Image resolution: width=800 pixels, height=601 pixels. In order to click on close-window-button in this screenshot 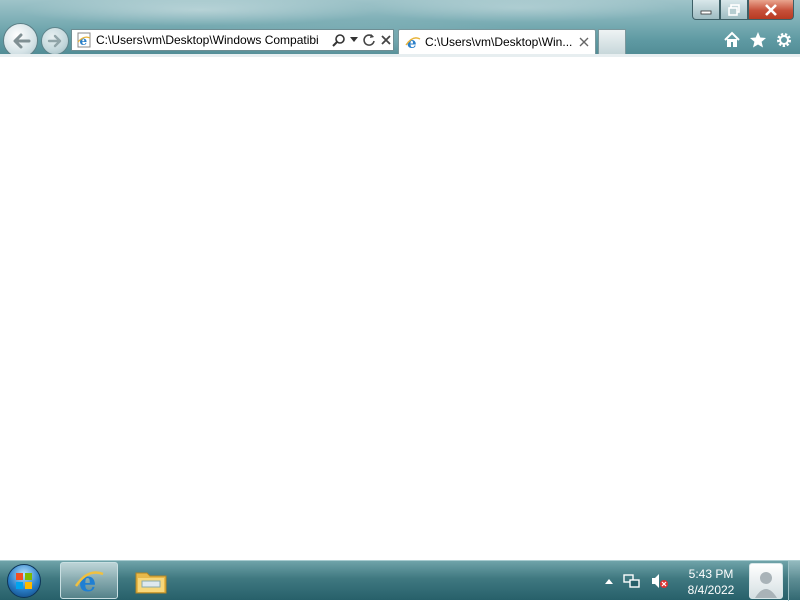, I will do `click(771, 10)`.